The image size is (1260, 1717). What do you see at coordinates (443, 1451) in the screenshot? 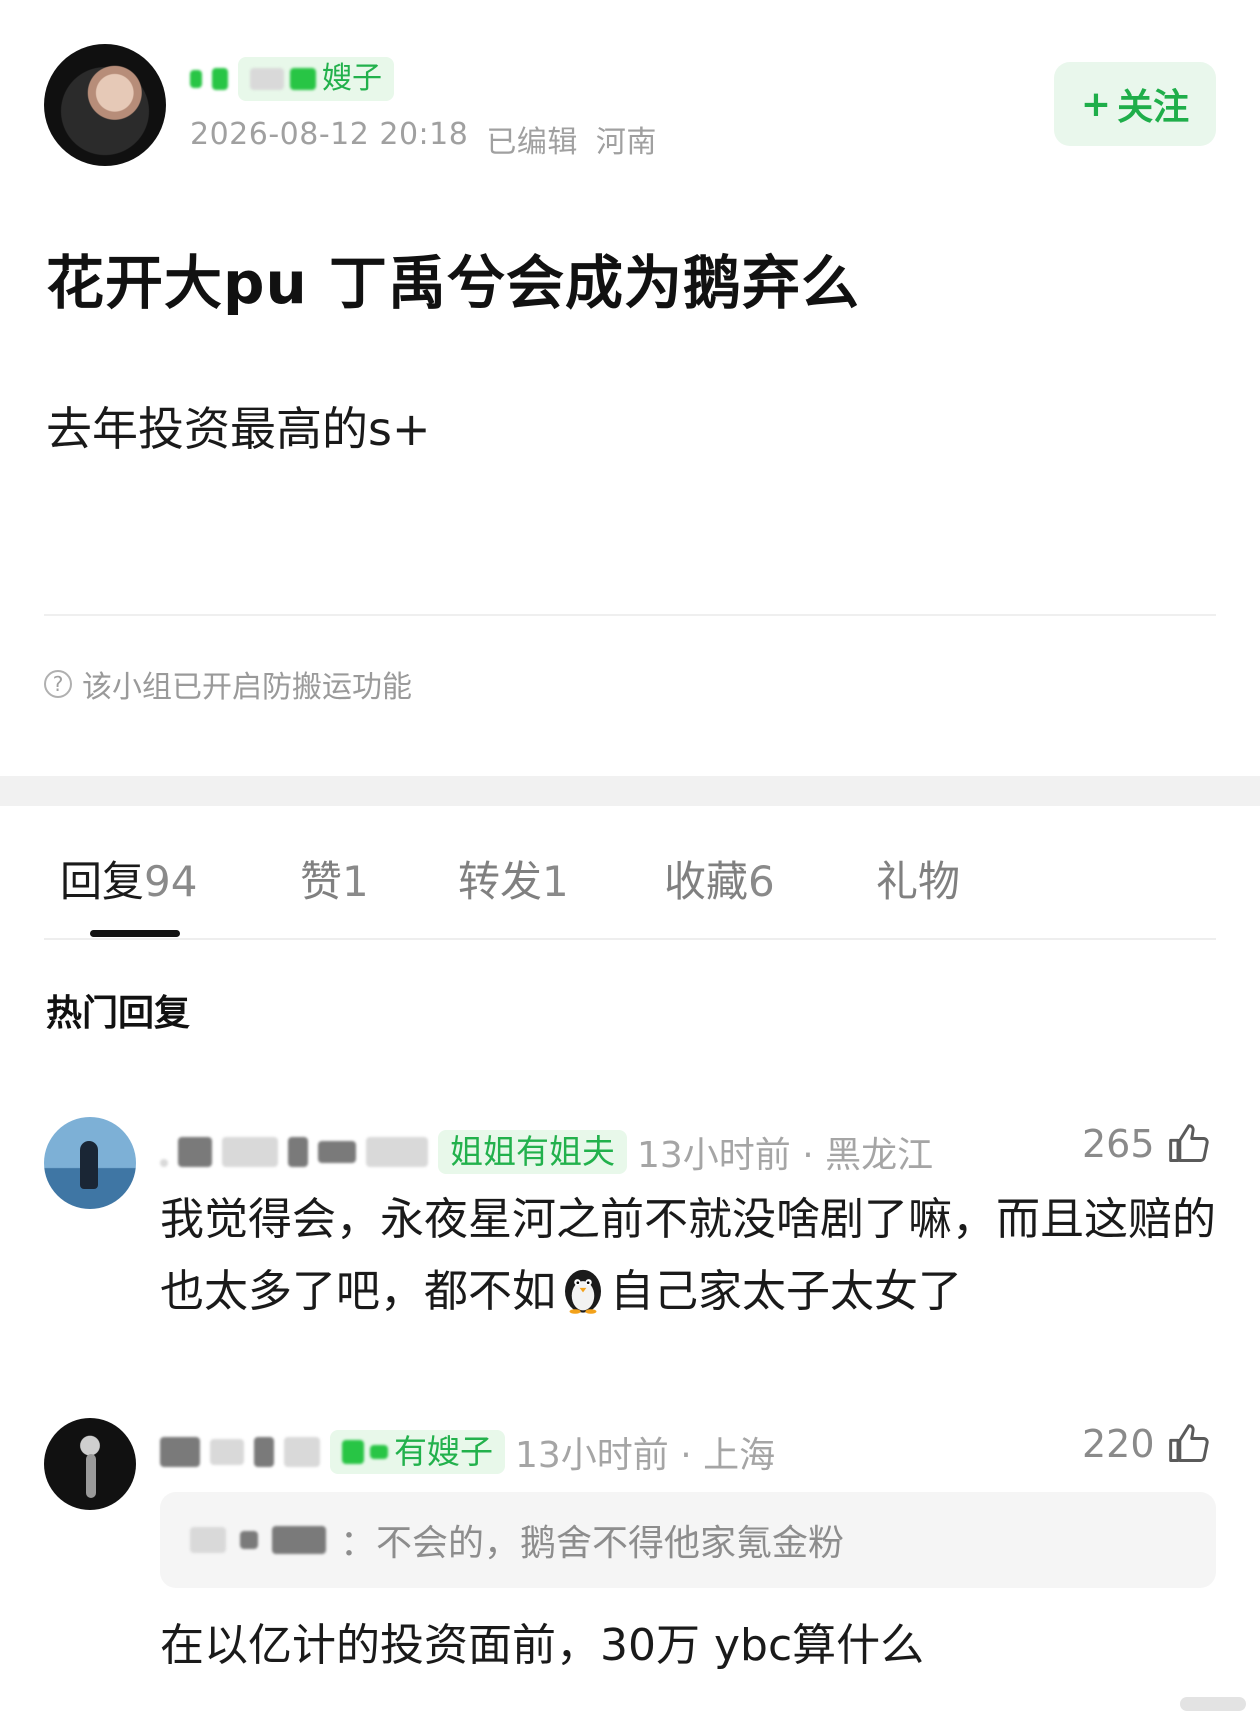
I see `group-tag-text: 有嫂子` at bounding box center [443, 1451].